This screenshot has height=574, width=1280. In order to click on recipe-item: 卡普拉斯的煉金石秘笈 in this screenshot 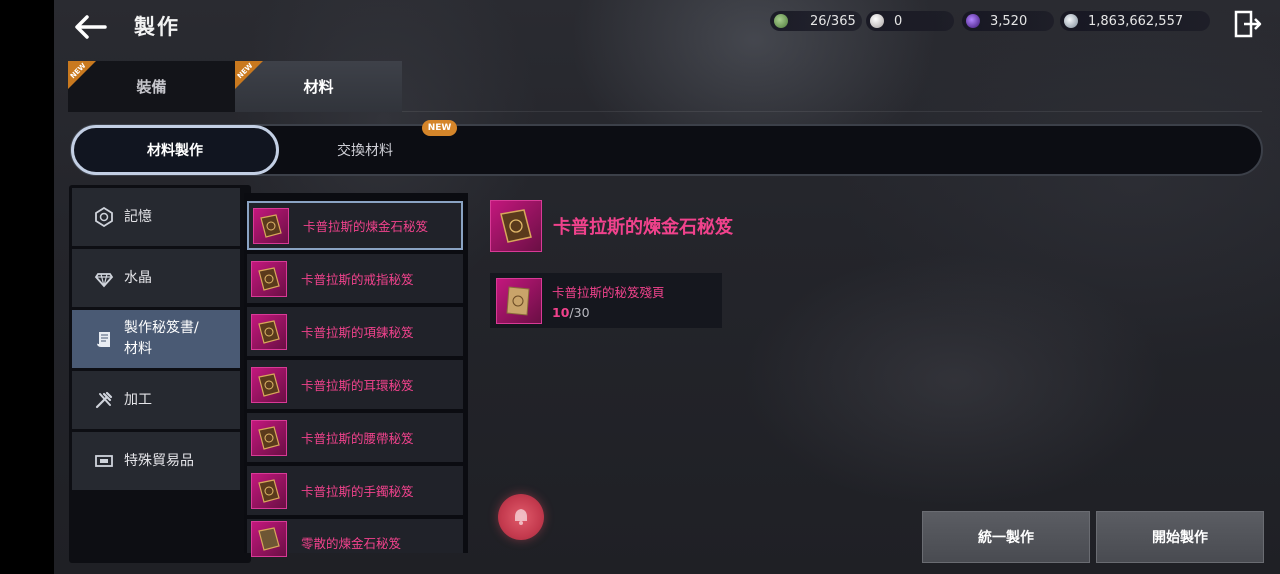, I will do `click(355, 225)`.